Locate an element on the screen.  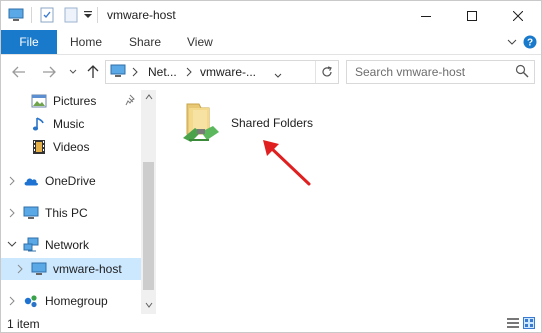
sidebar-item-label: vmware-host is located at coordinates (87, 269).